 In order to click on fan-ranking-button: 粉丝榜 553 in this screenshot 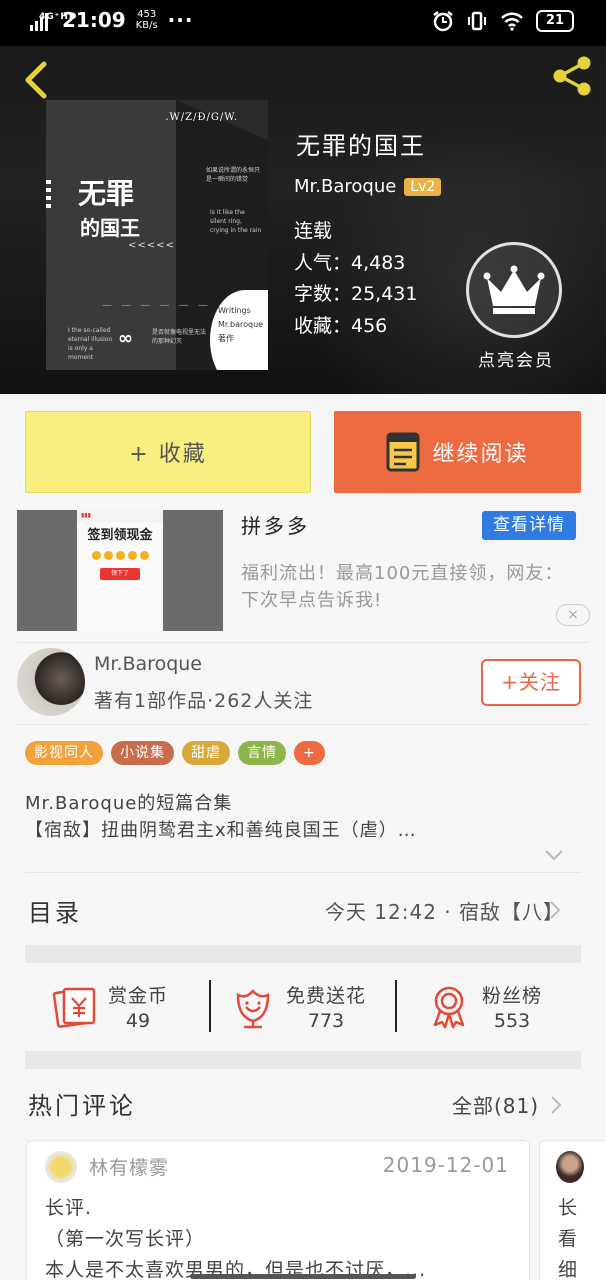, I will do `click(484, 1006)`.